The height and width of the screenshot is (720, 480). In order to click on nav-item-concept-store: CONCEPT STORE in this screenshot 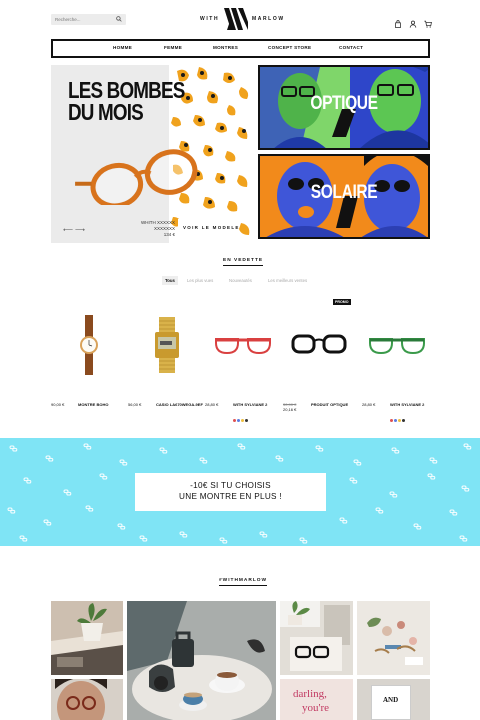, I will do `click(289, 47)`.